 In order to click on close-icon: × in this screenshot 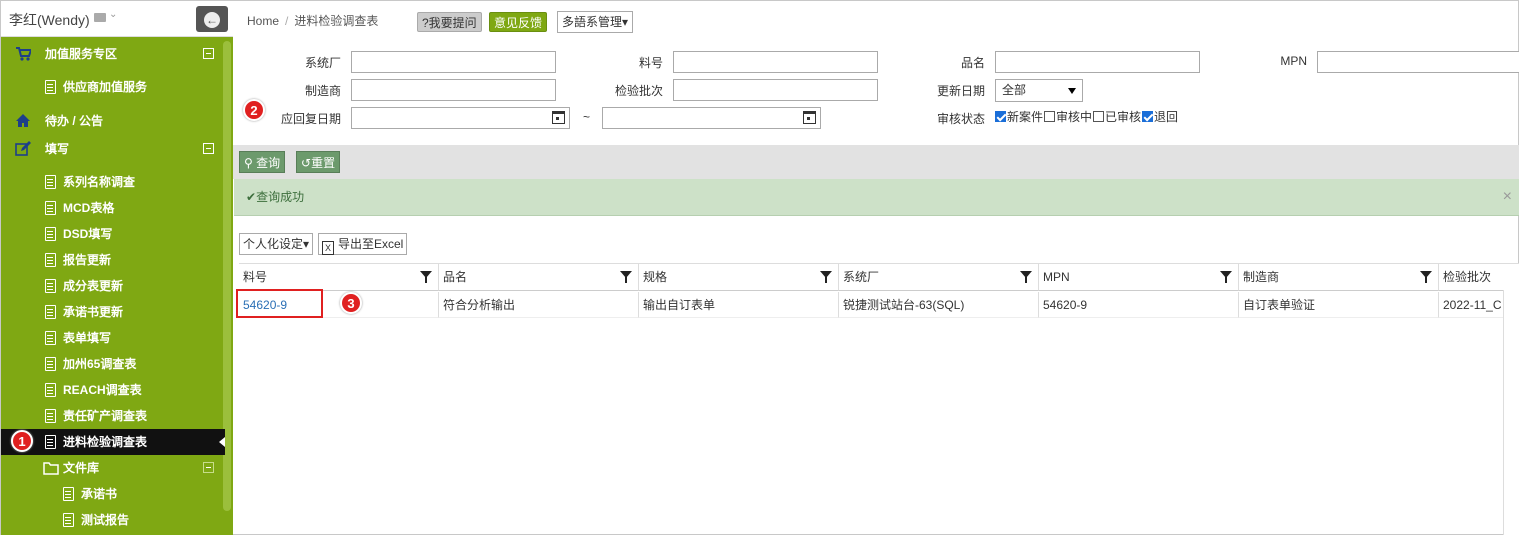, I will do `click(1507, 197)`.